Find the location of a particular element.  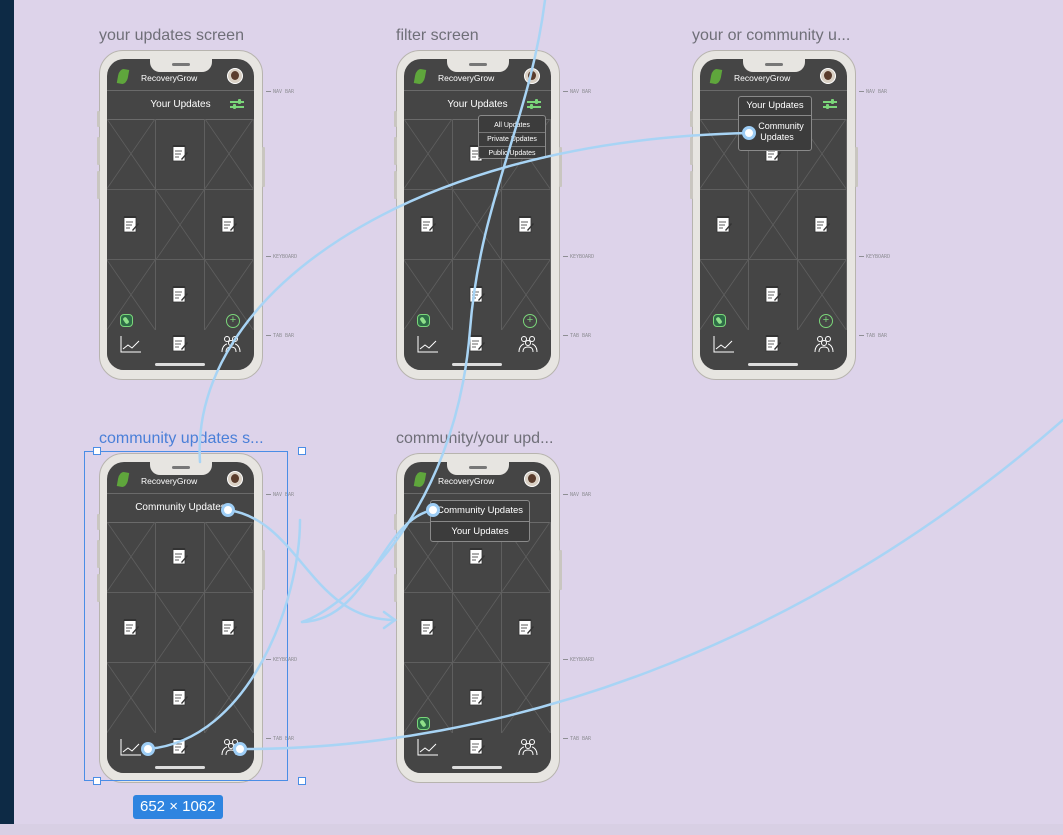

wire-update-to-switch is located at coordinates (311, 565).